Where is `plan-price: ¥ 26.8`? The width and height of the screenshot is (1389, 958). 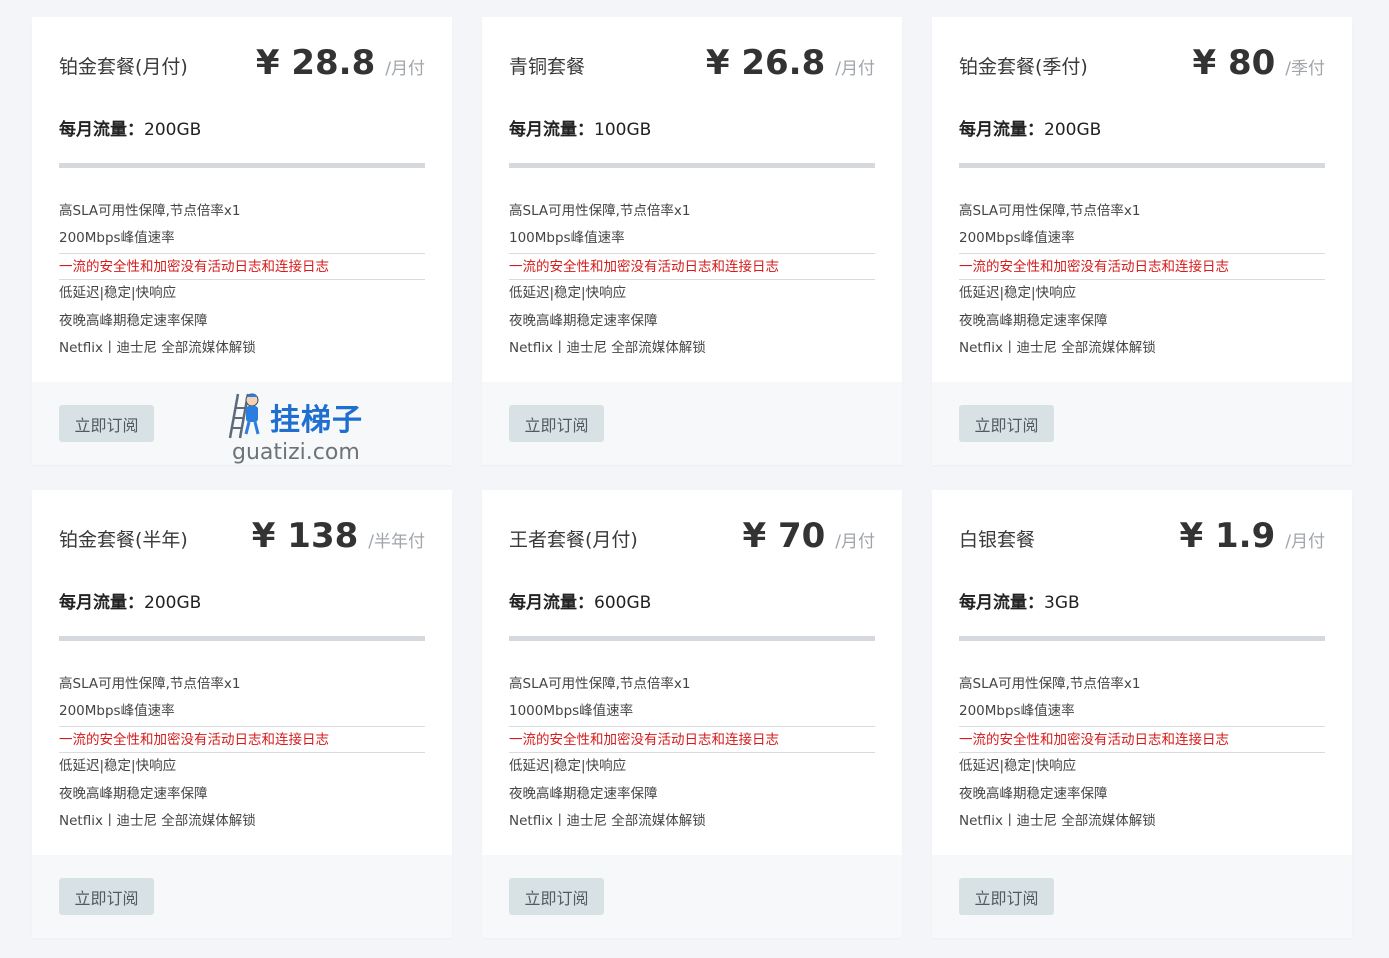 plan-price: ¥ 26.8 is located at coordinates (765, 63).